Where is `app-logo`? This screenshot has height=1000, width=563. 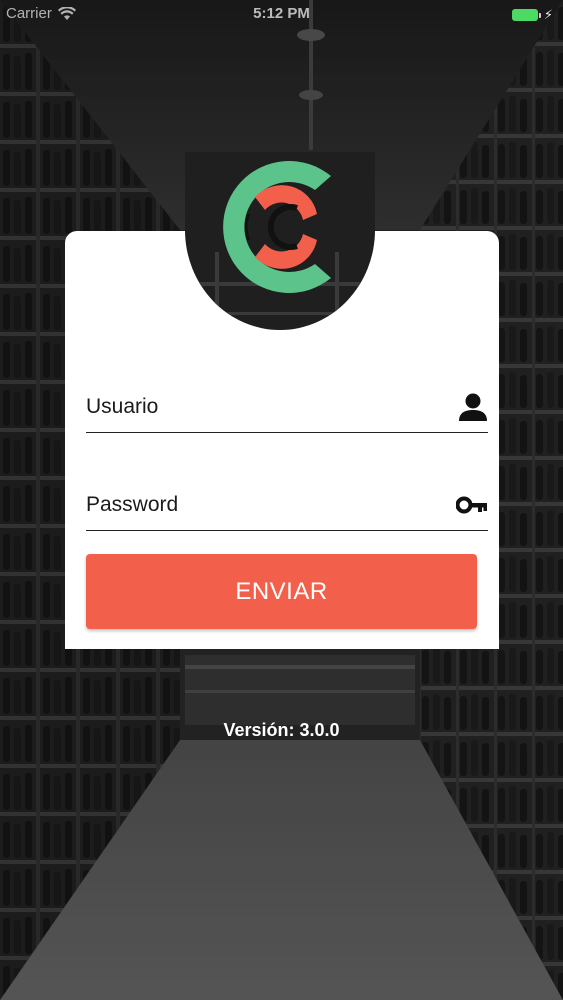 app-logo is located at coordinates (277, 227).